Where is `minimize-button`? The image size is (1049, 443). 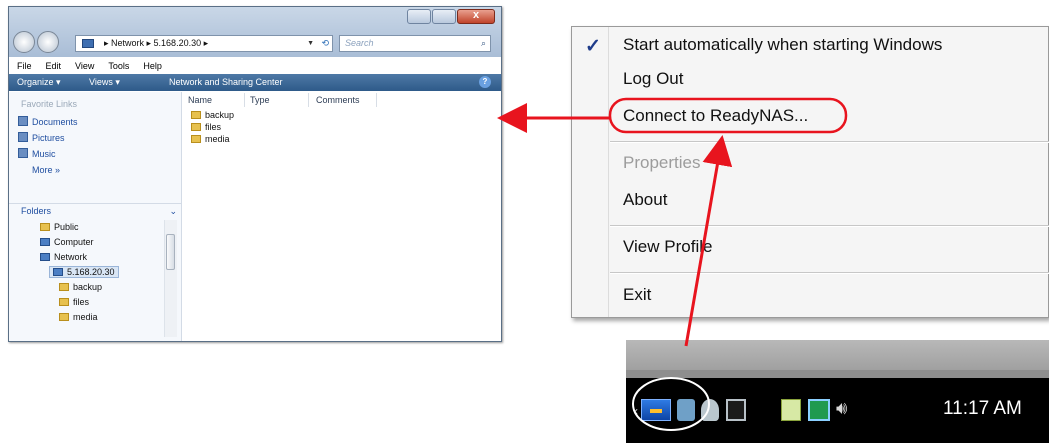
minimize-button is located at coordinates (419, 16).